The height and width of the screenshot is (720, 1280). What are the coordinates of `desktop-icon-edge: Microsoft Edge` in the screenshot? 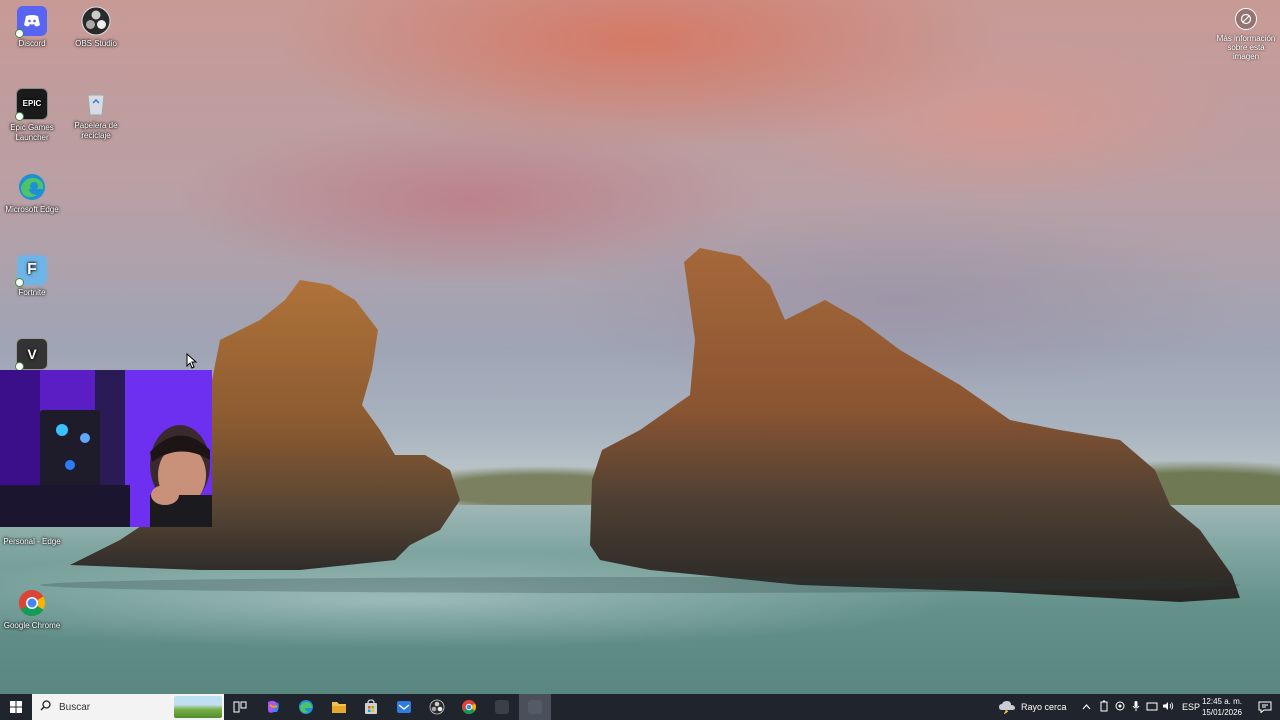 It's located at (32, 193).